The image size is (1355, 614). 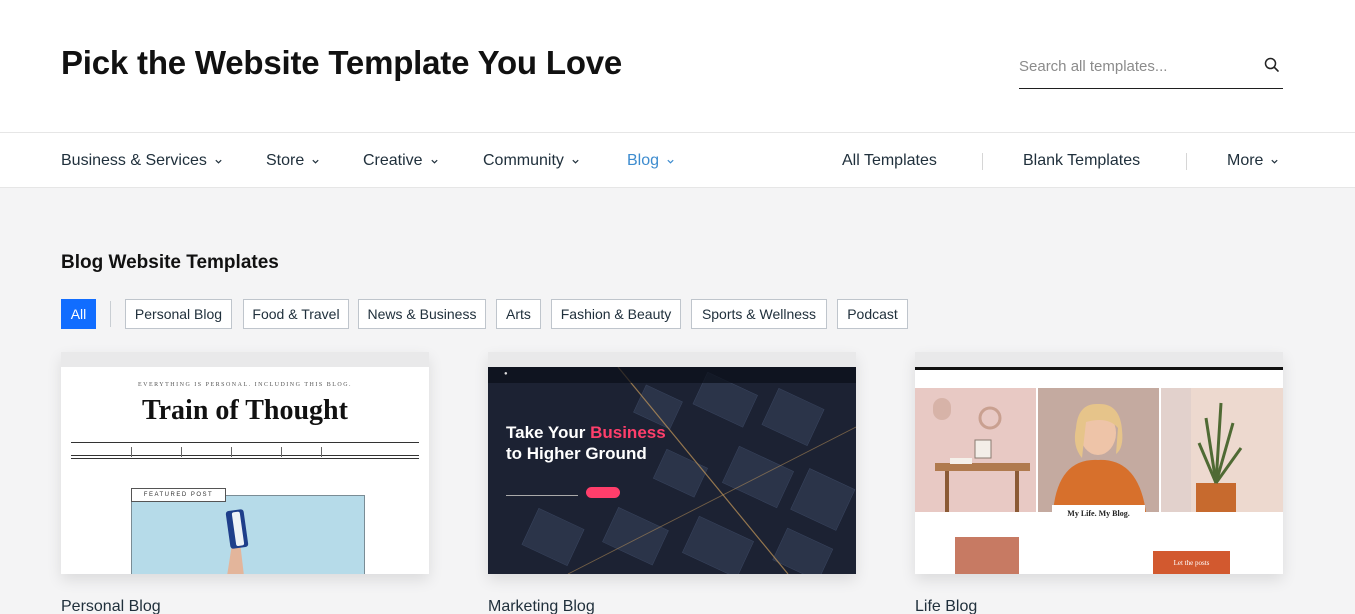 I want to click on nav-store: Store, so click(x=293, y=161).